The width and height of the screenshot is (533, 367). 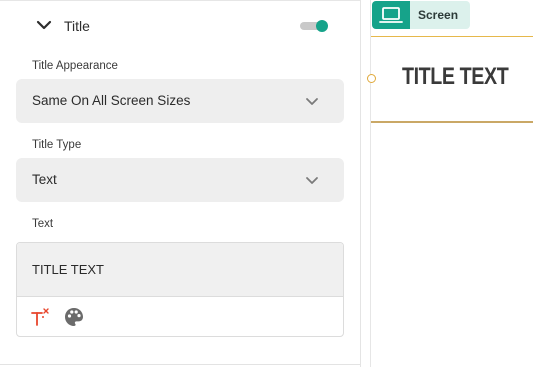 I want to click on title-section-header: Title, so click(x=180, y=26).